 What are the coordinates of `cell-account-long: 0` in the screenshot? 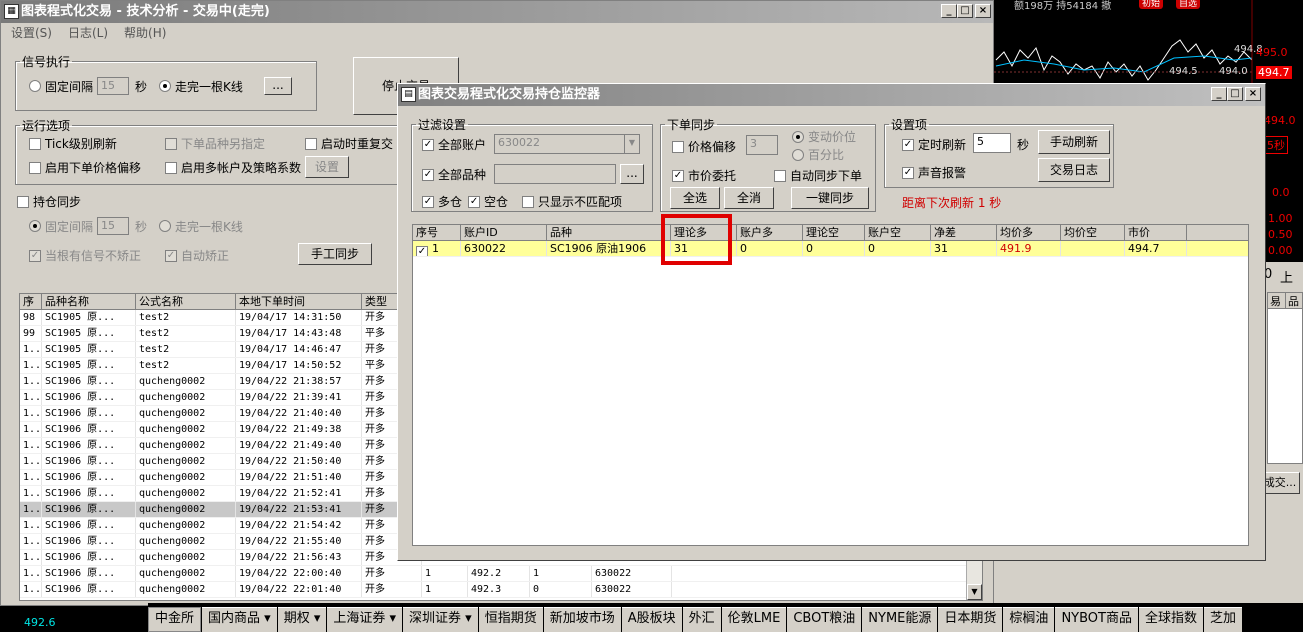 It's located at (770, 248).